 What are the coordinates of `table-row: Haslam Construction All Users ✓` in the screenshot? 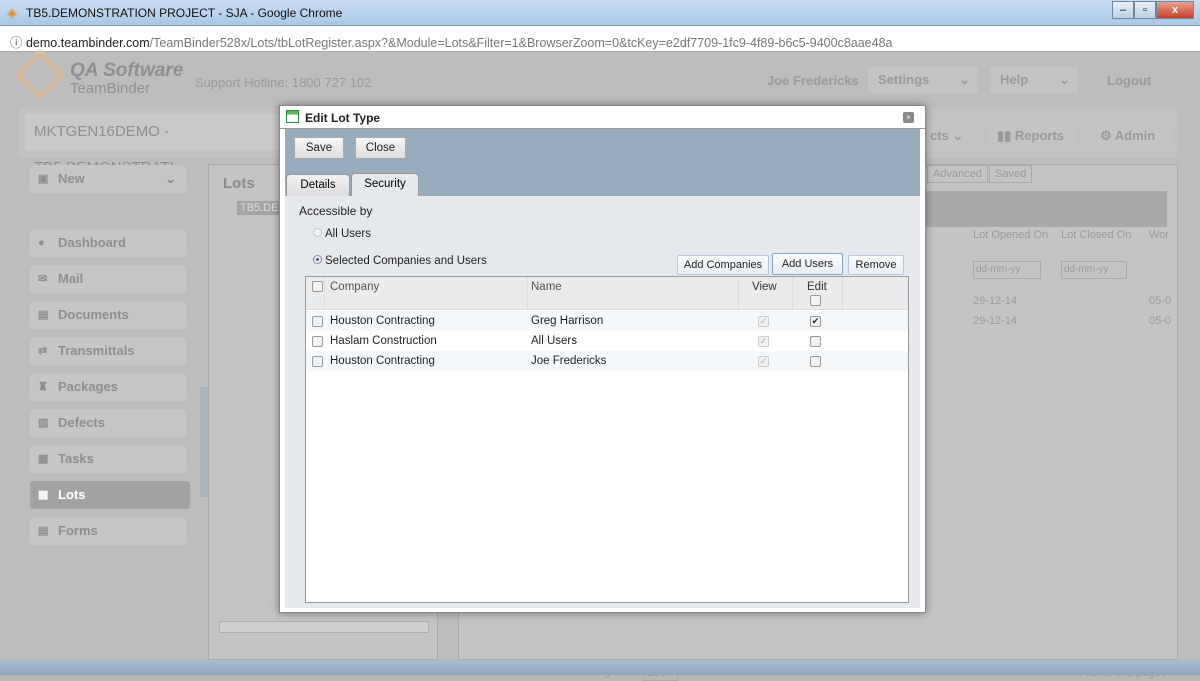 It's located at (607, 341).